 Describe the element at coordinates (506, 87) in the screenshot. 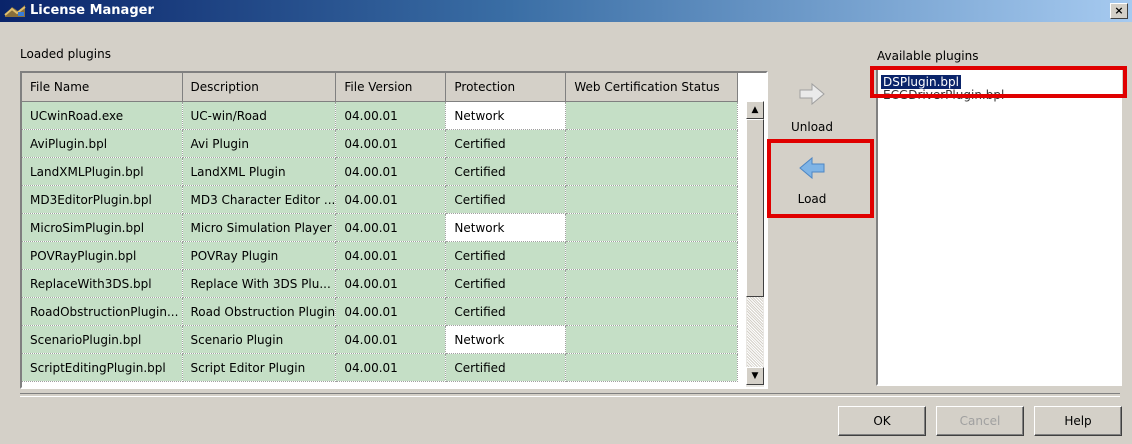

I see `column-header: Protection` at that location.